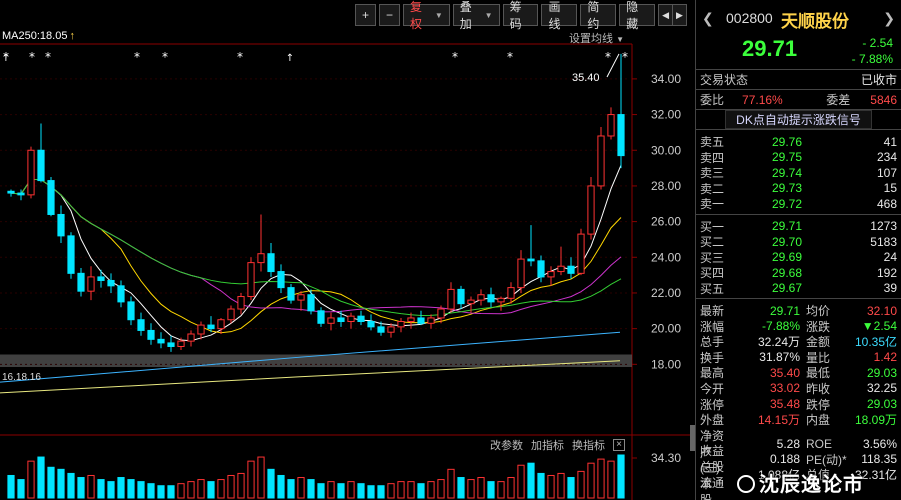 Image resolution: width=901 pixels, height=500 pixels. What do you see at coordinates (619, 445) in the screenshot?
I see `close-icon: ×` at bounding box center [619, 445].